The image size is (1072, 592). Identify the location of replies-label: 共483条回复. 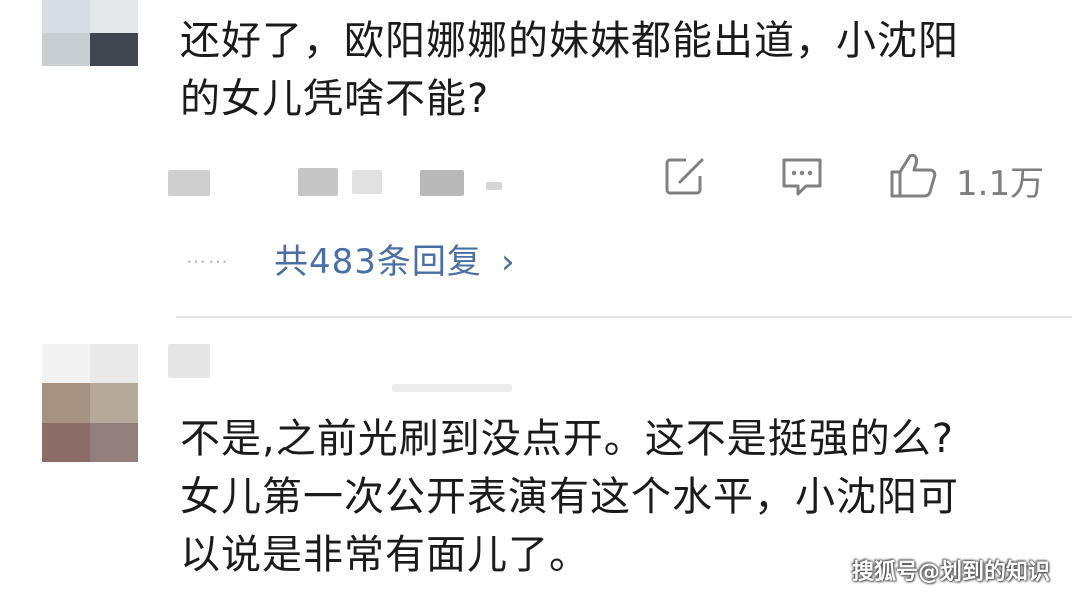
(378, 262).